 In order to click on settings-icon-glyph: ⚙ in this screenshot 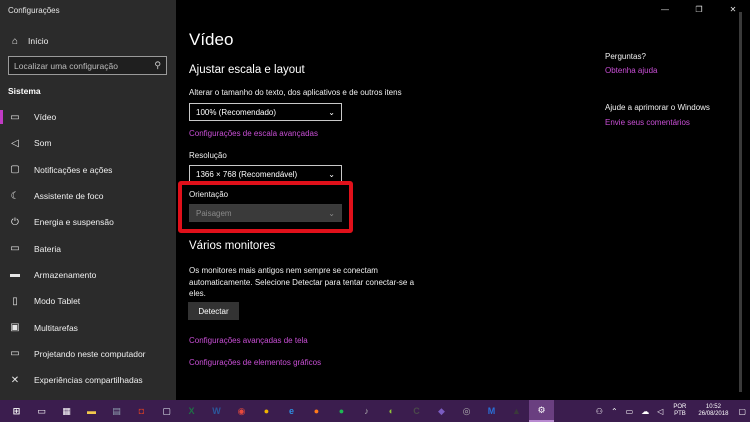, I will do `click(541, 409)`.